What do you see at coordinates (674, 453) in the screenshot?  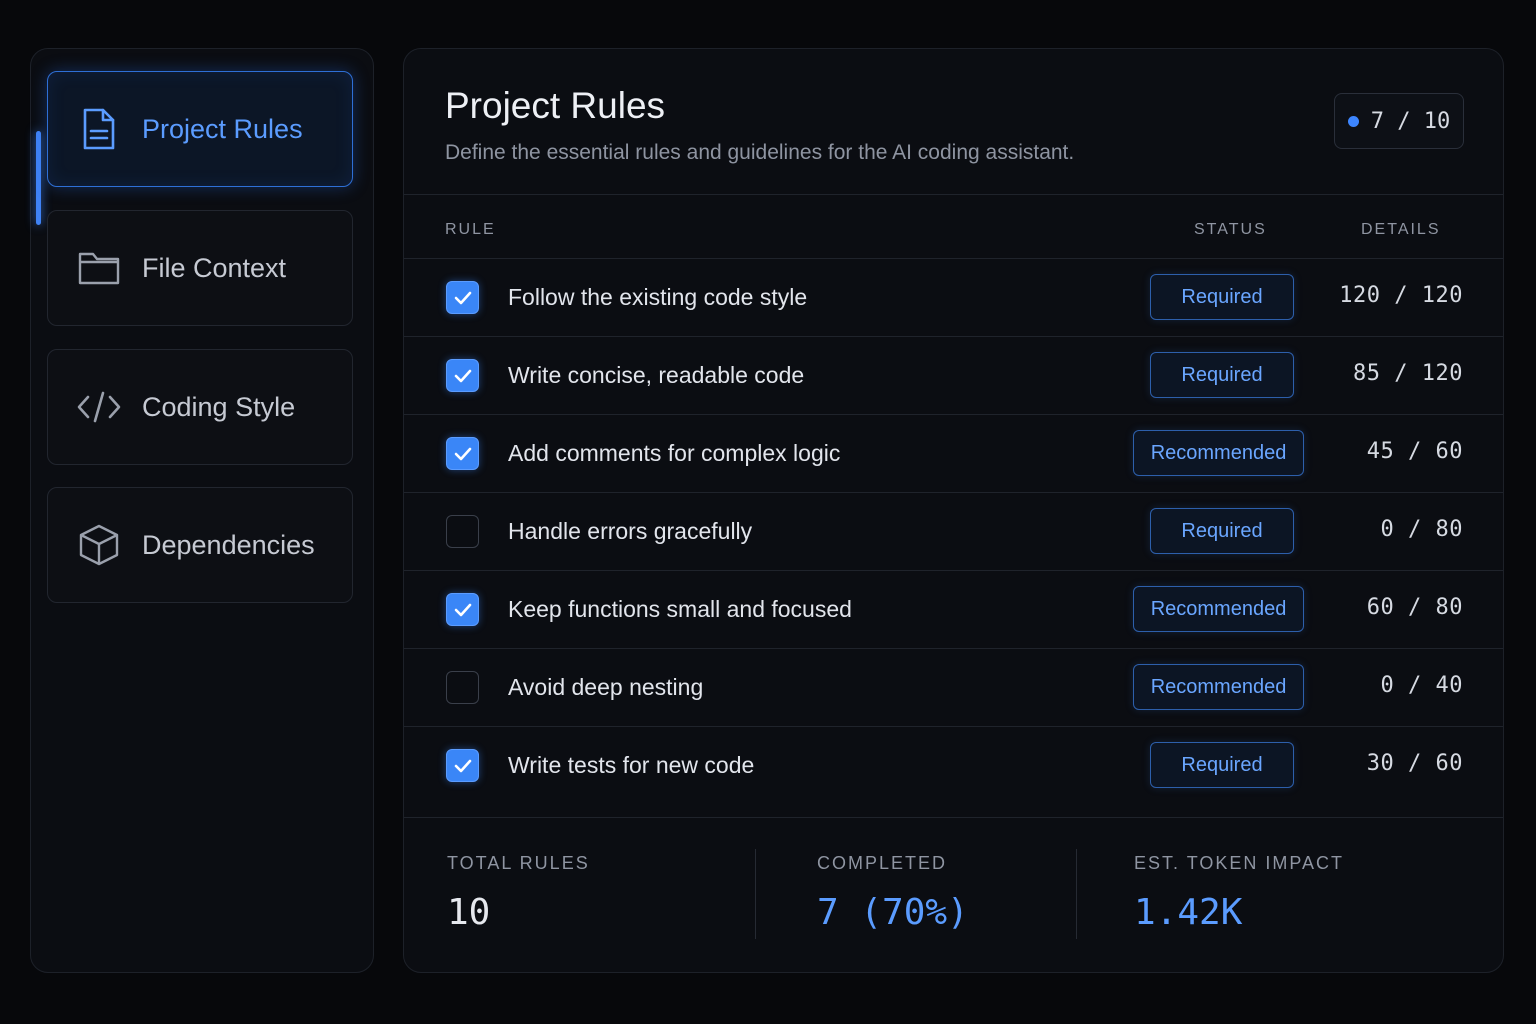 I see `rule-label: Add comments for complex logic` at bounding box center [674, 453].